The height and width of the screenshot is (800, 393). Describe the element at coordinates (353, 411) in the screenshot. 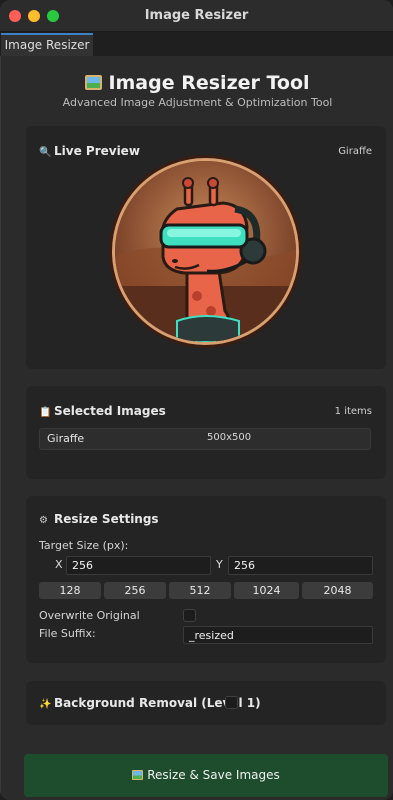

I see `selected-count: 1 items` at that location.